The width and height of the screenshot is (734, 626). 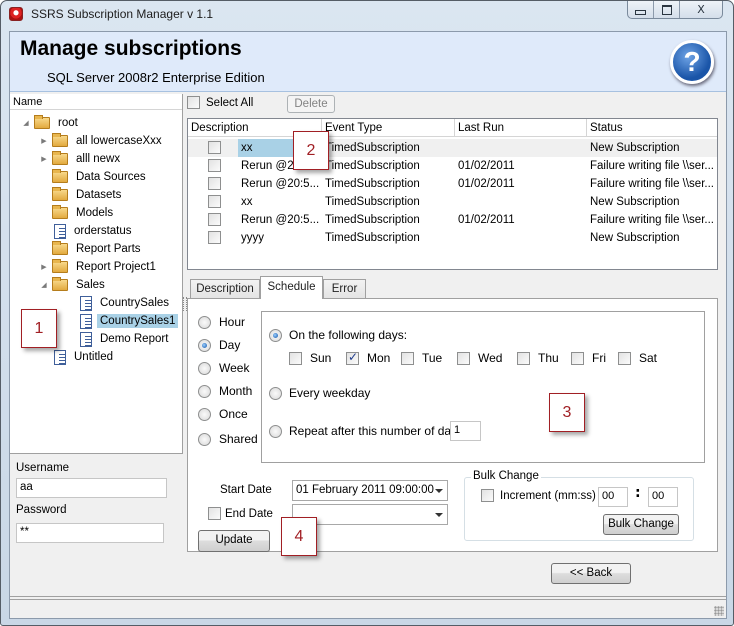 I want to click on column-header-last-run: Last Run, so click(x=521, y=128).